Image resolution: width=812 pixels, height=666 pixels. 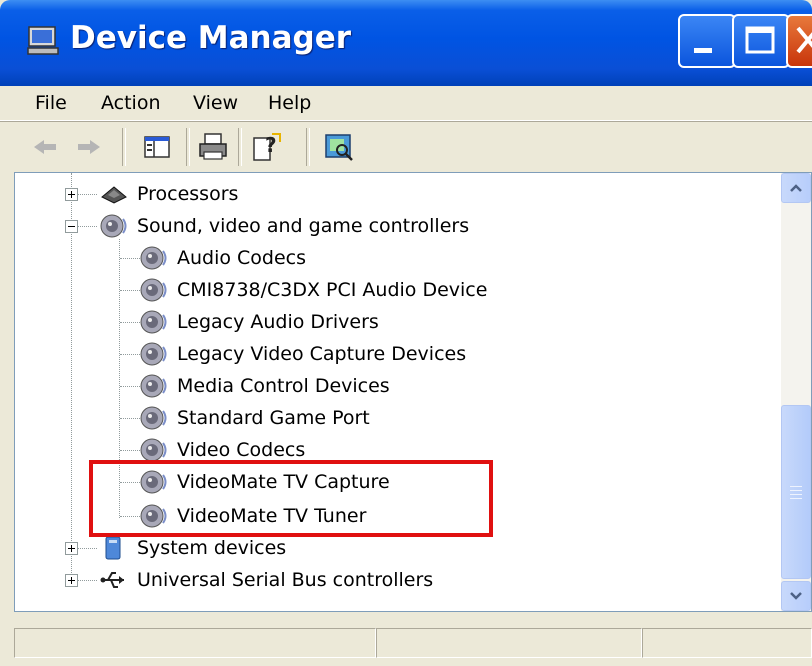 I want to click on tree-item-media-control: Media Control Devices, so click(x=264, y=386).